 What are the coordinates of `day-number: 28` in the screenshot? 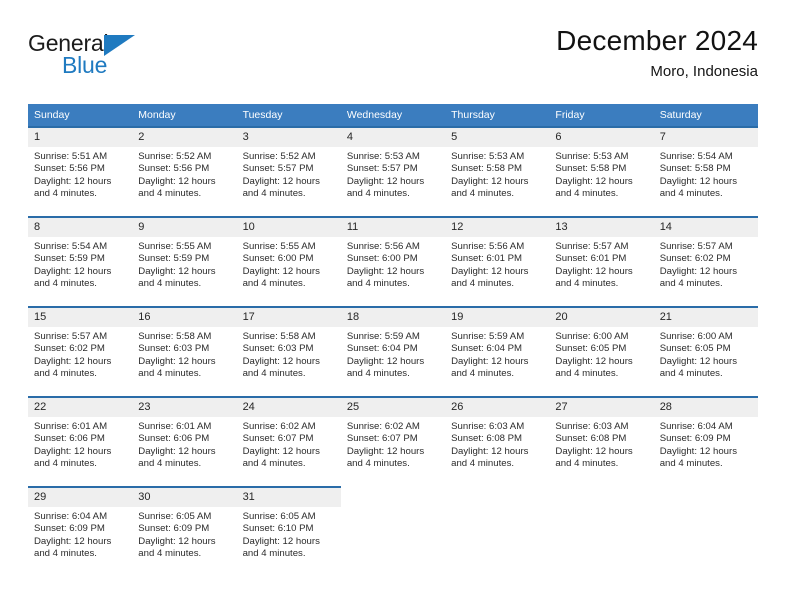 It's located at (705, 407).